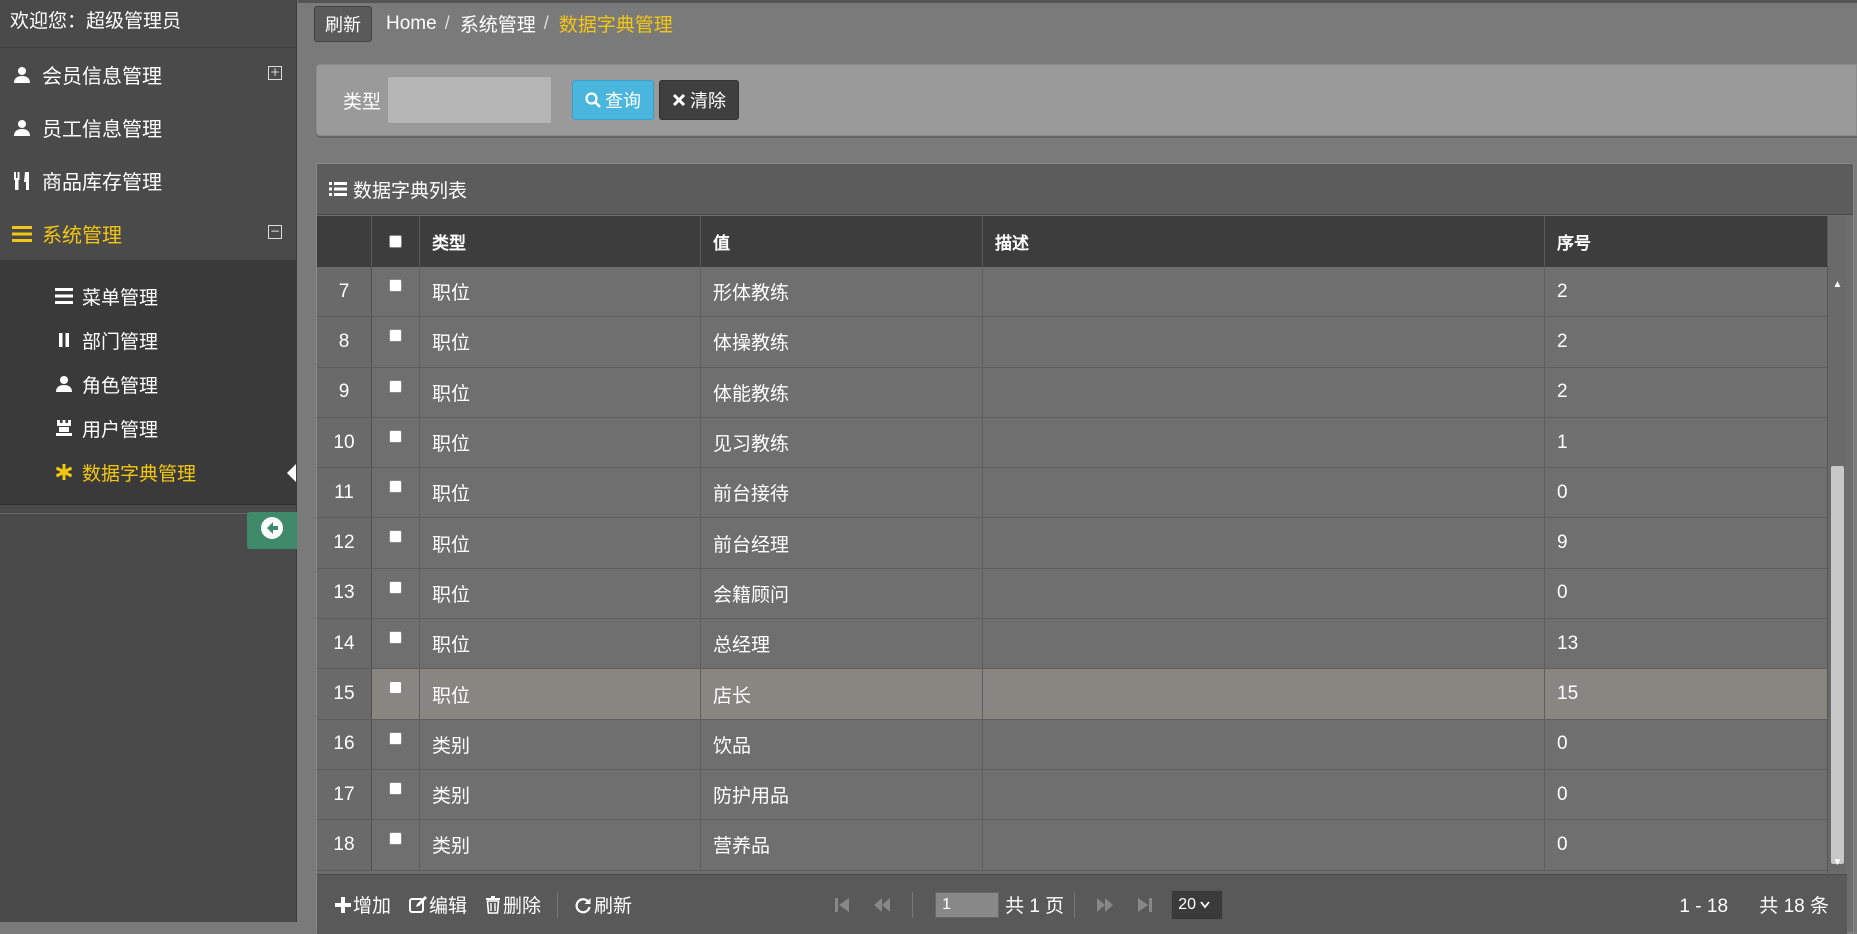  I want to click on table-header: 类型 值 描述 序号, so click(1072, 241).